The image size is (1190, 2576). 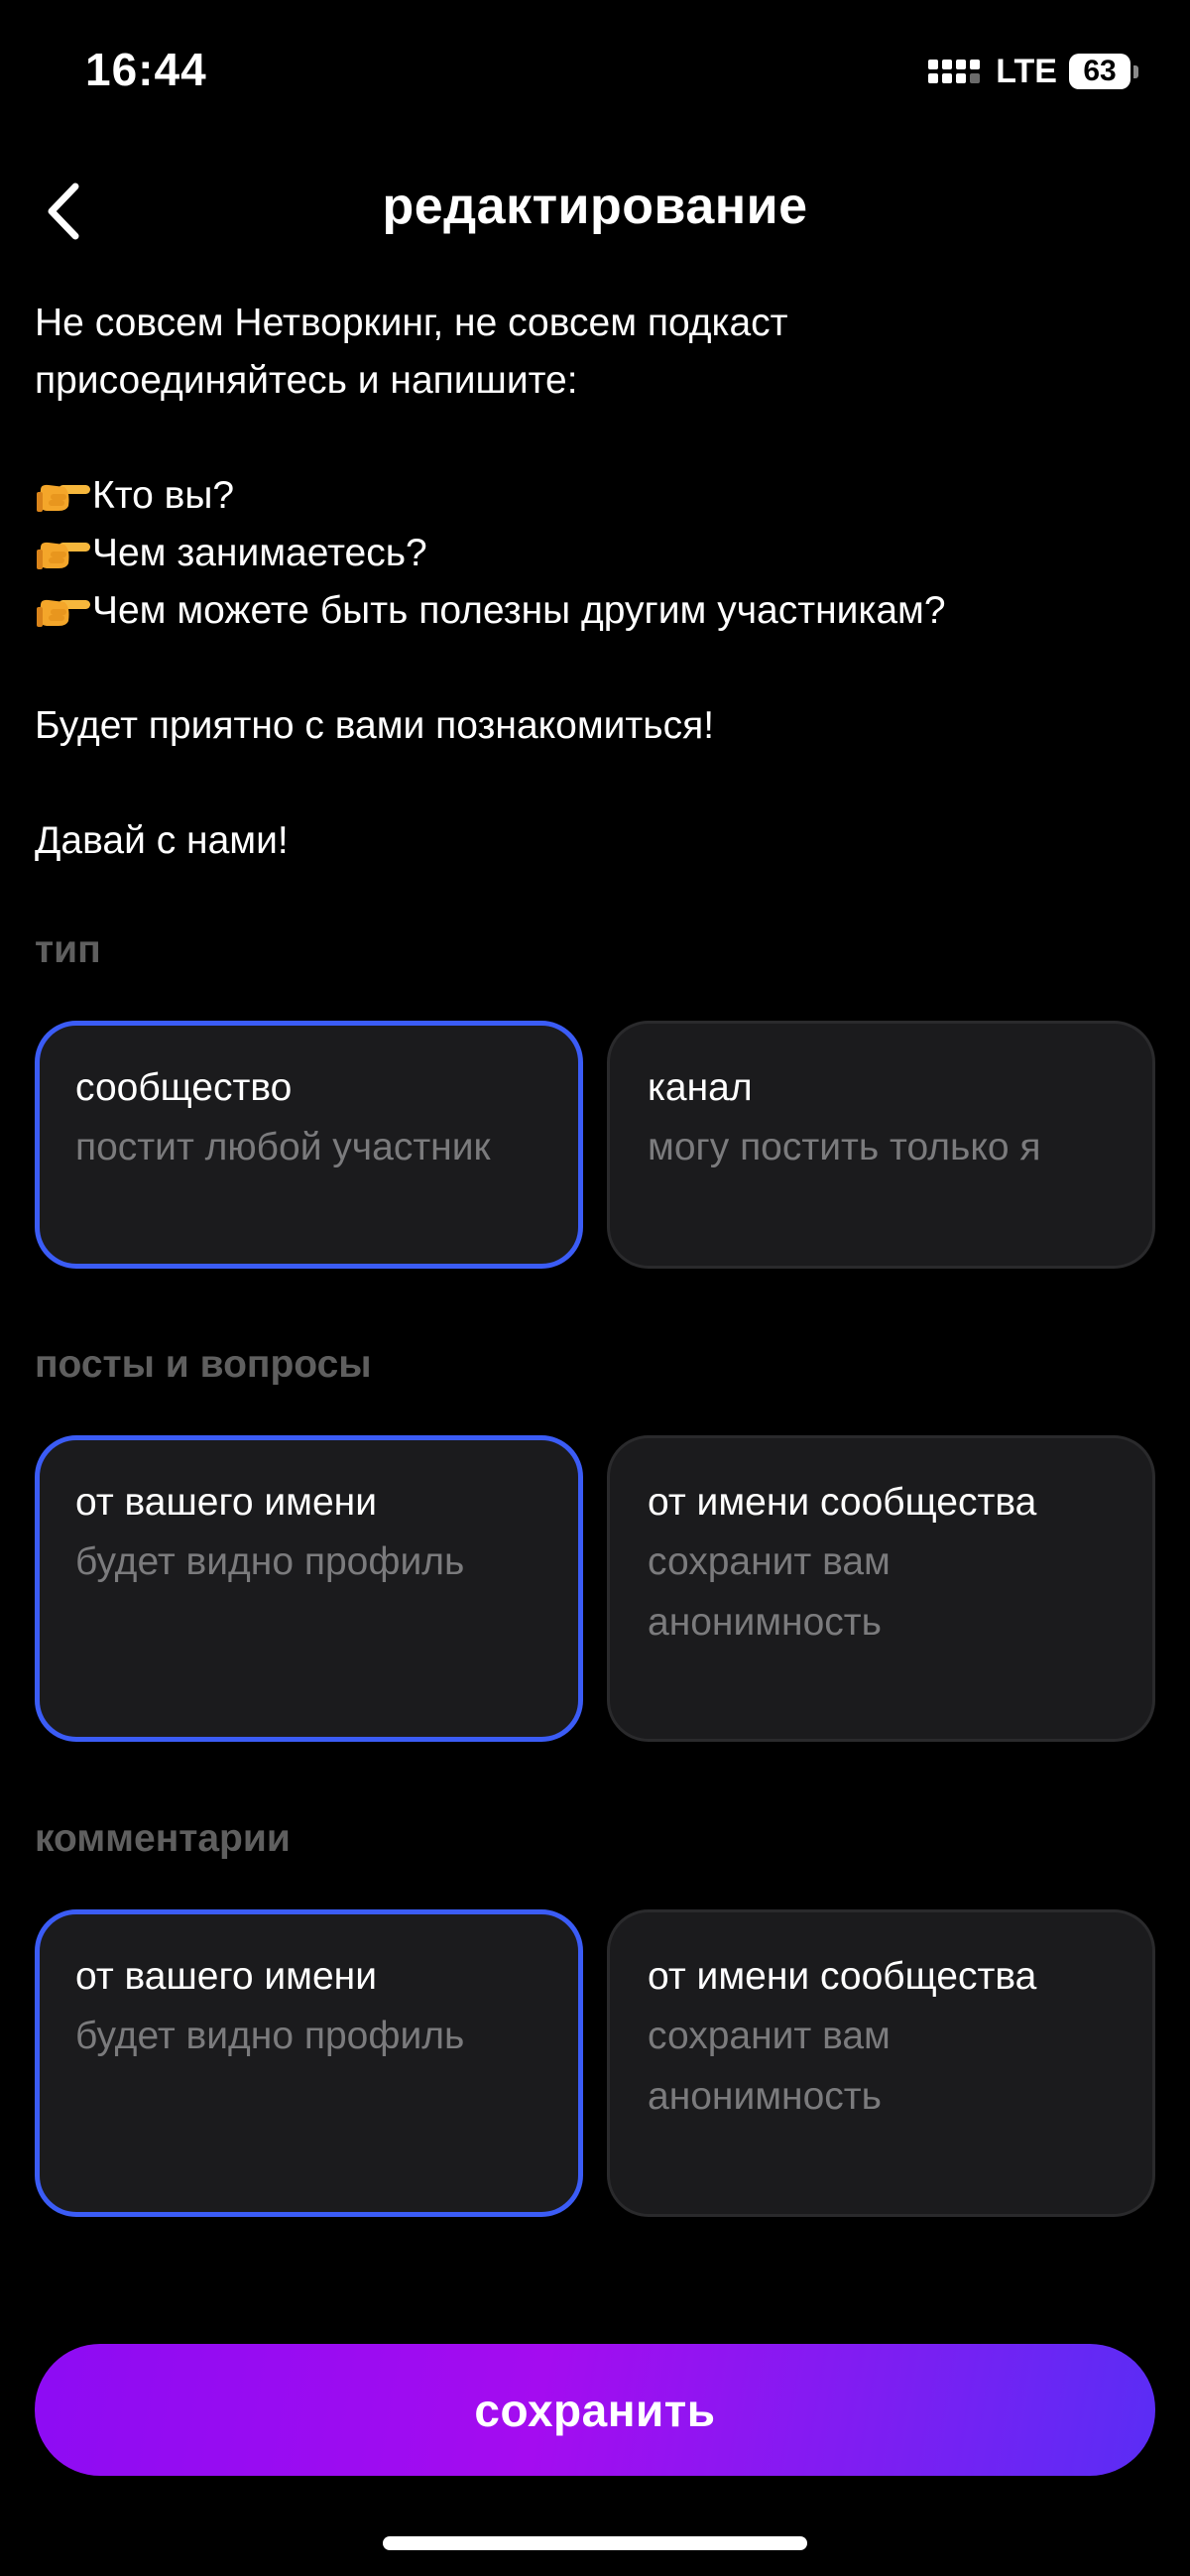 What do you see at coordinates (595, 2410) in the screenshot?
I see `save-button: сохранить` at bounding box center [595, 2410].